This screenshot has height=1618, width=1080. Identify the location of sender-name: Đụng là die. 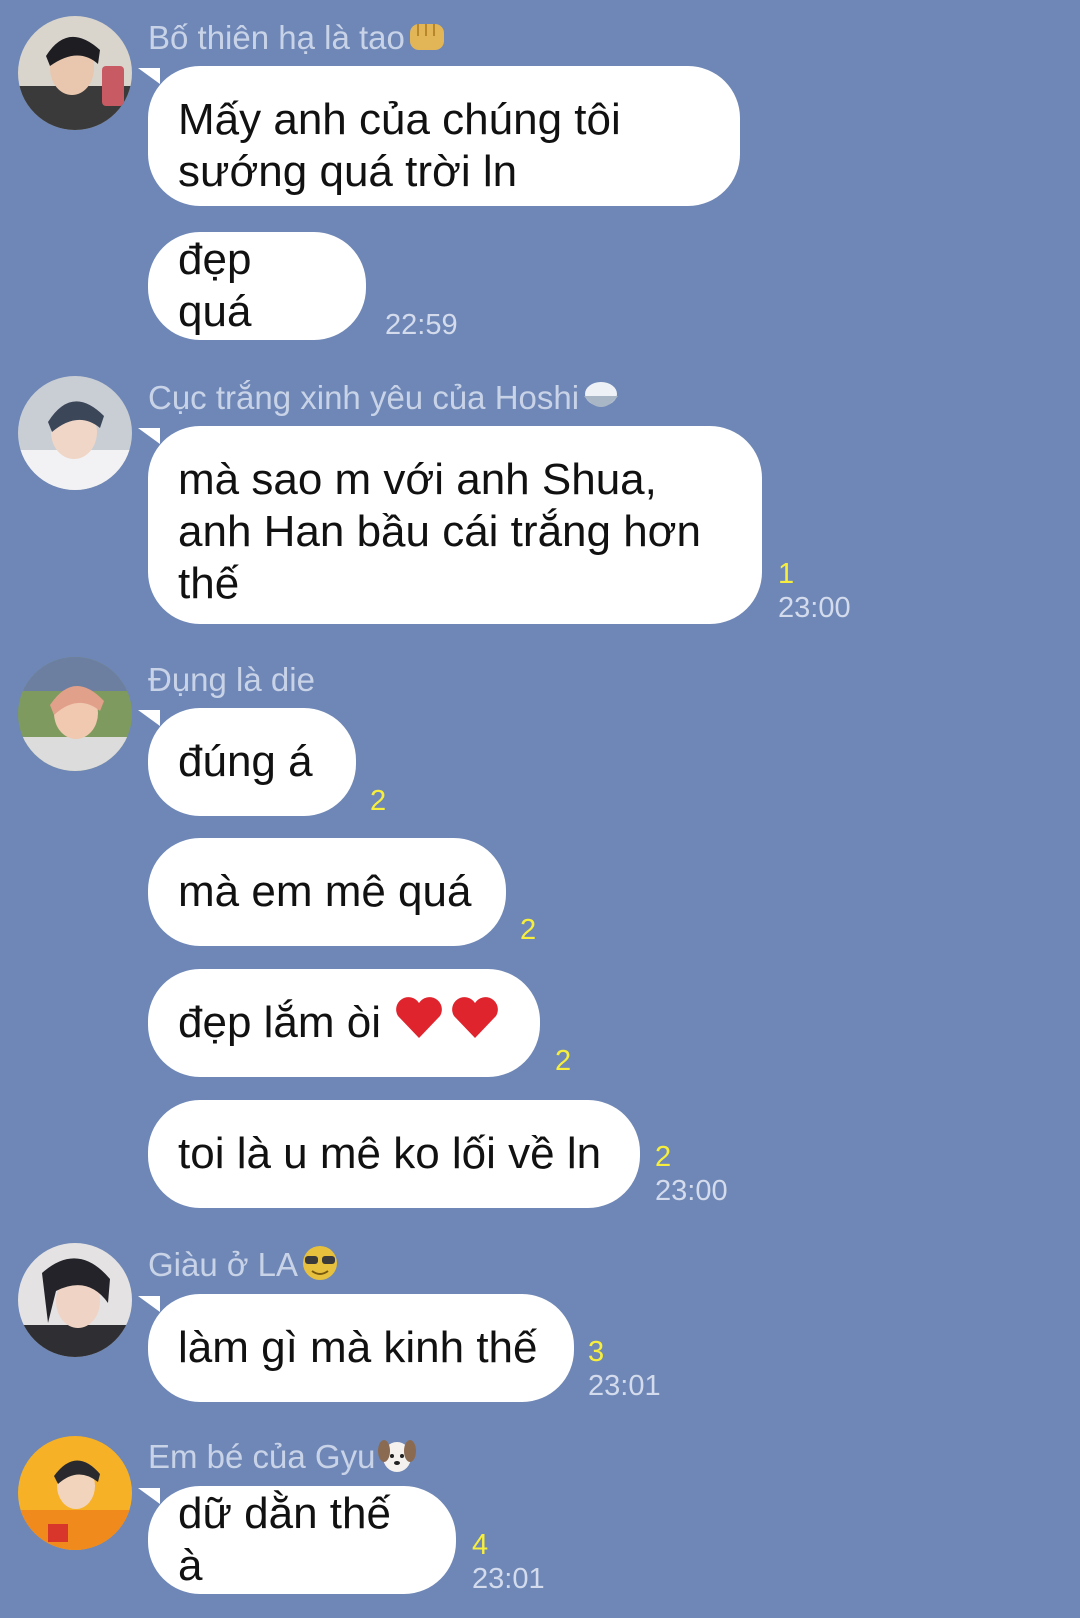
(231, 679).